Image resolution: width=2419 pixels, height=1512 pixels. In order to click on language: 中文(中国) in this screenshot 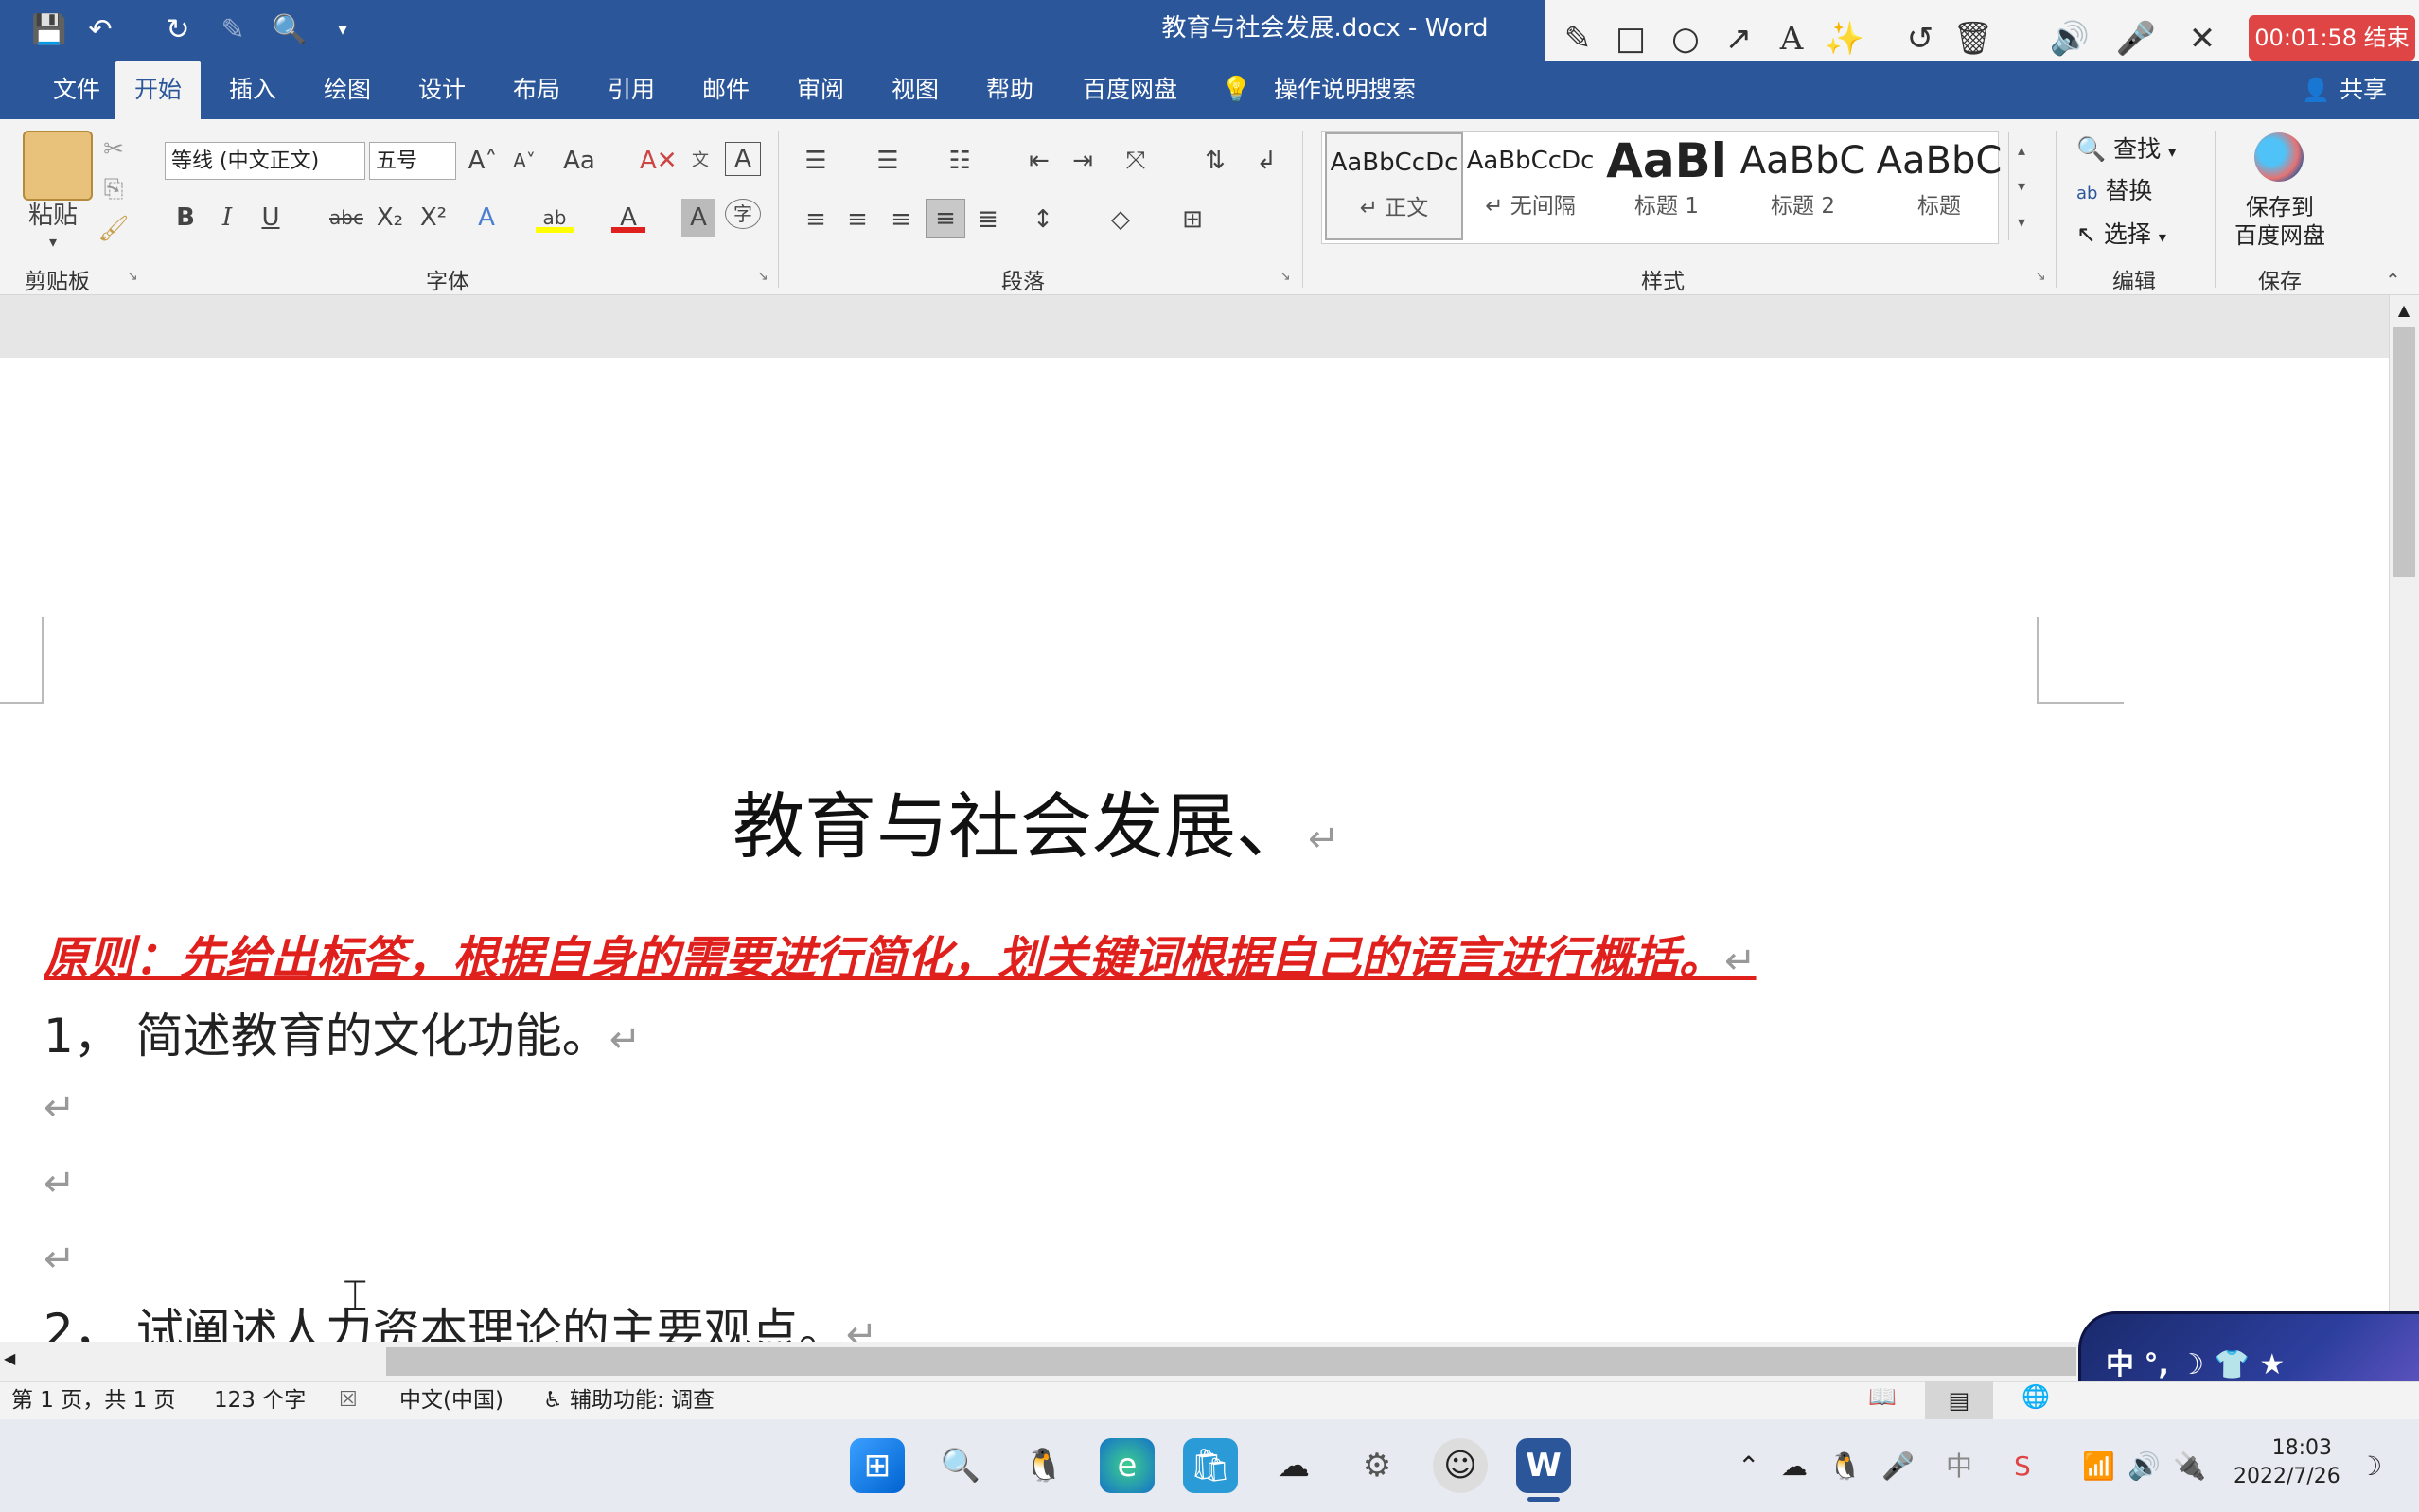, I will do `click(451, 1400)`.